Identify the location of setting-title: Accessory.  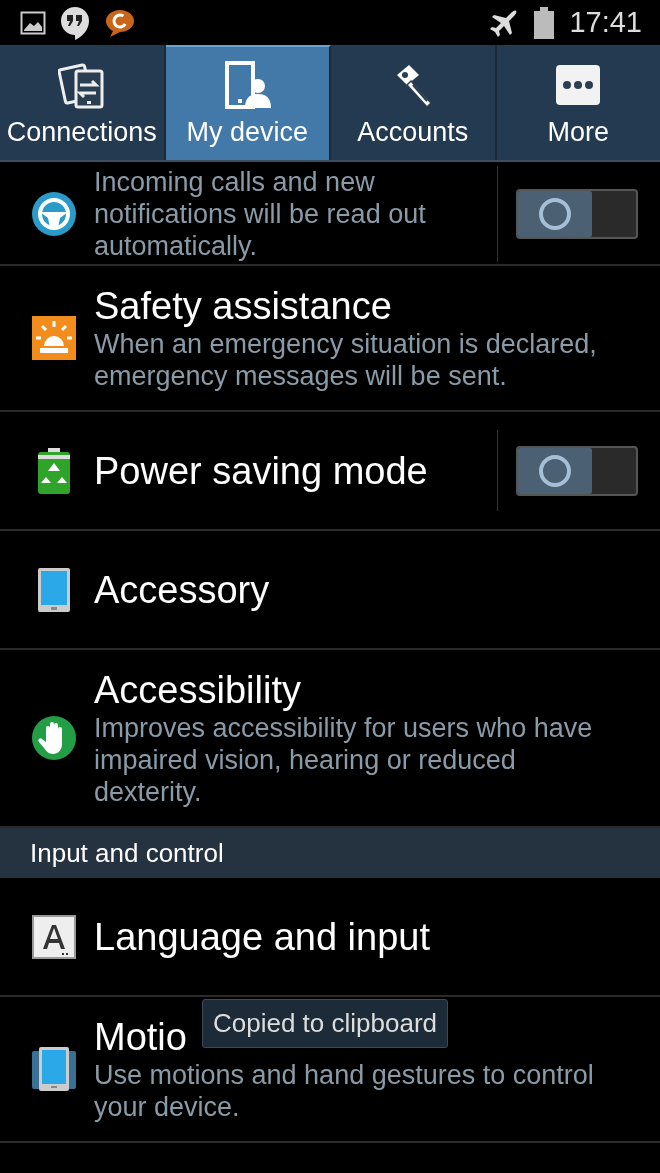
(182, 589).